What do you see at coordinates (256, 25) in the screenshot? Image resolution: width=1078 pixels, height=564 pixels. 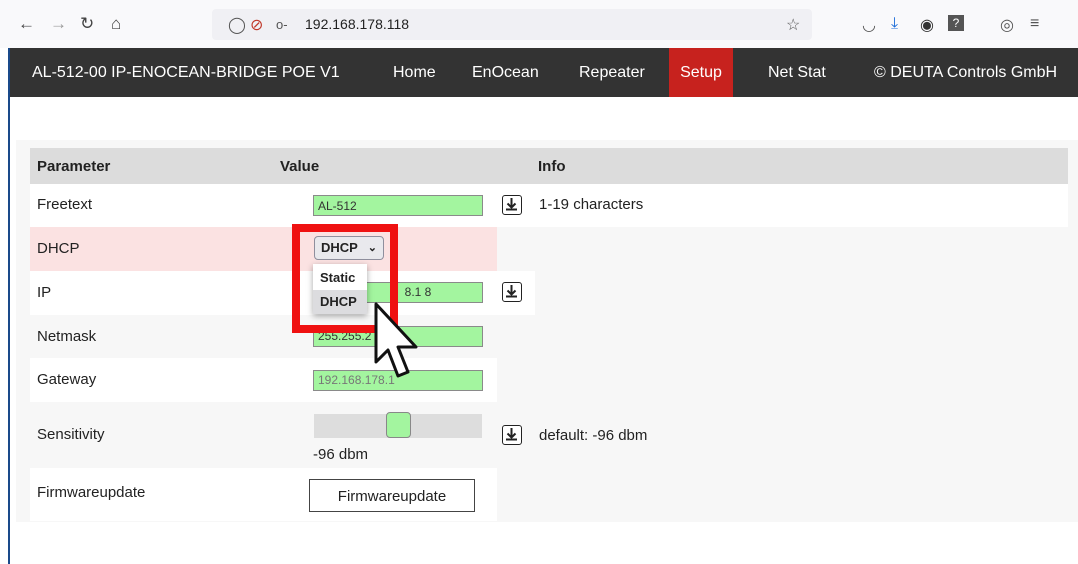 I see `permissions-icon: ⊘` at bounding box center [256, 25].